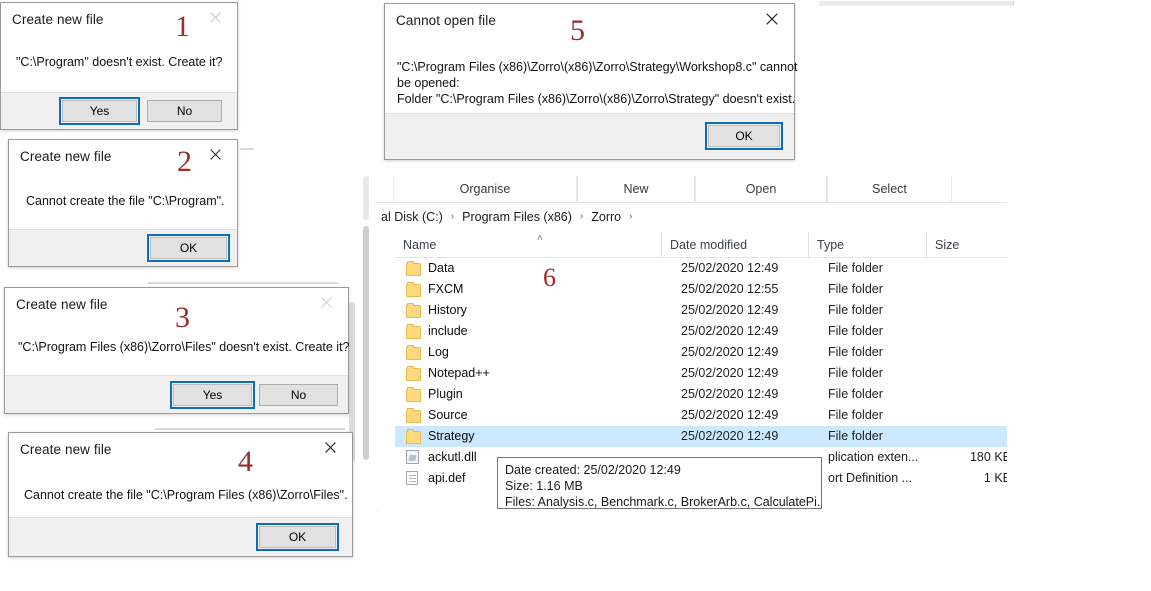 The height and width of the screenshot is (591, 1151). Describe the element at coordinates (606, 217) in the screenshot. I see `breadcrumb-item-zorro: Zorro` at that location.